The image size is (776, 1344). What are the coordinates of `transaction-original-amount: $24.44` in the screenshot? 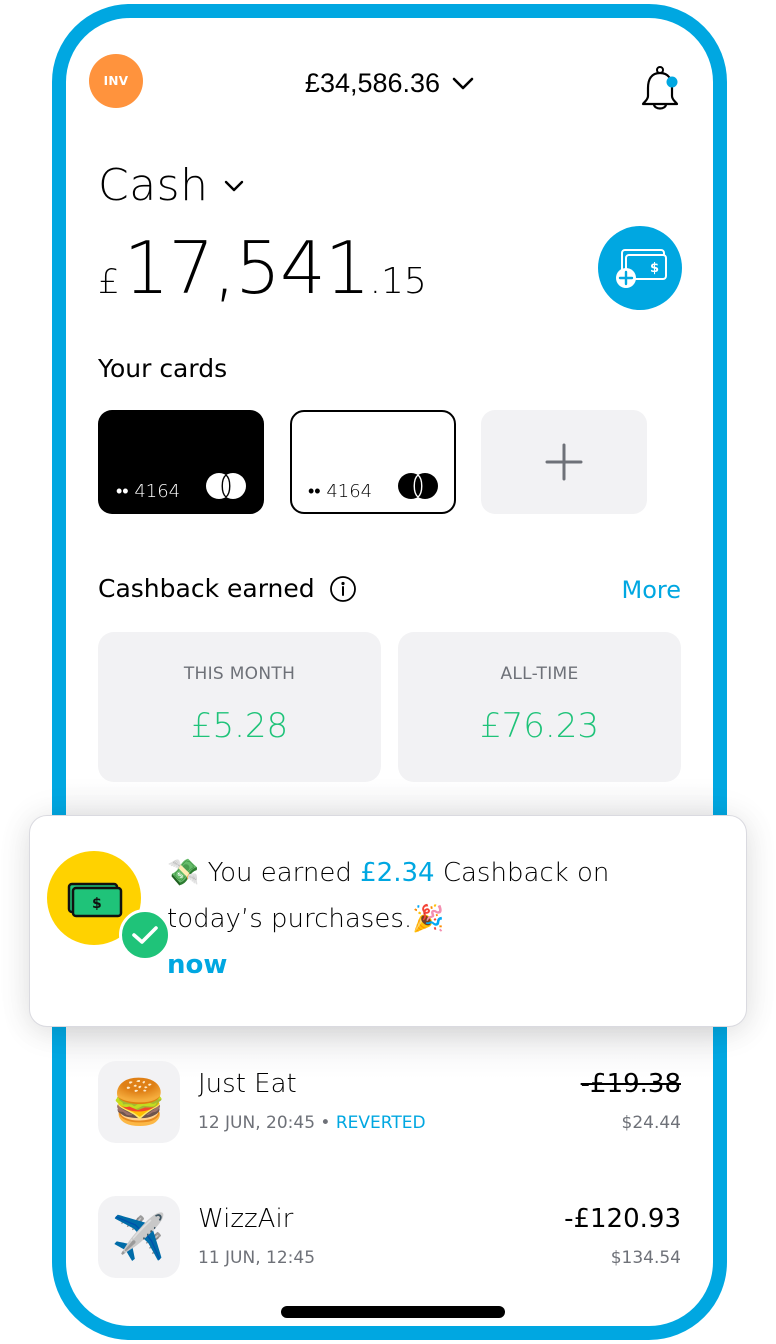 It's located at (651, 1123).